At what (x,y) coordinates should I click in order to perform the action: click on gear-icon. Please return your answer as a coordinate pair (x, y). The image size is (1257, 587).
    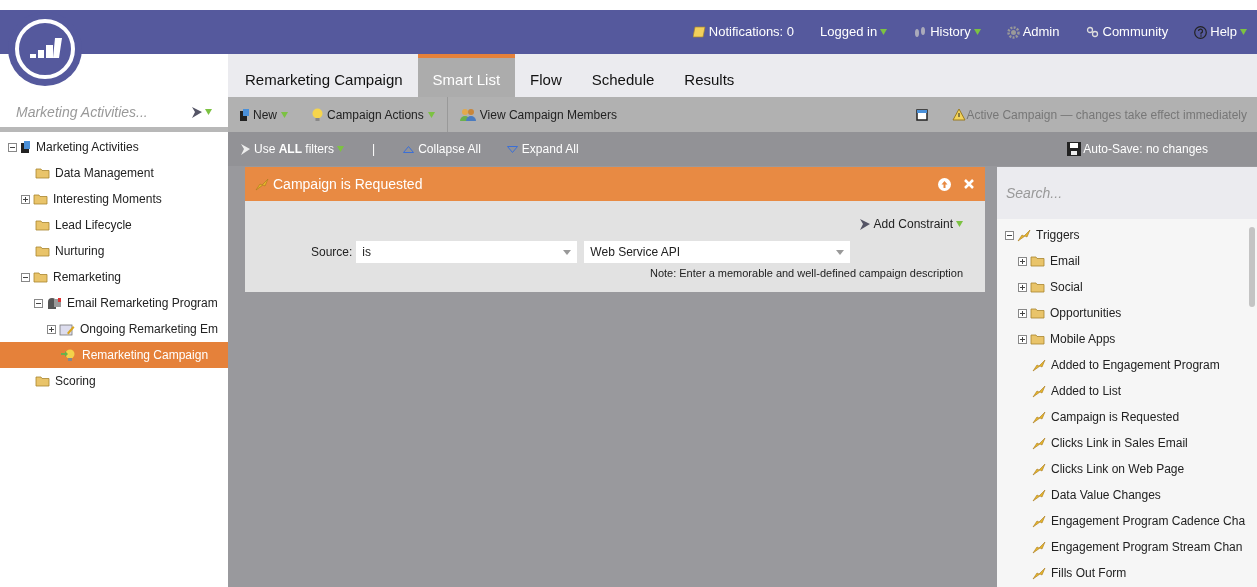
    Looking at the image, I should click on (1013, 32).